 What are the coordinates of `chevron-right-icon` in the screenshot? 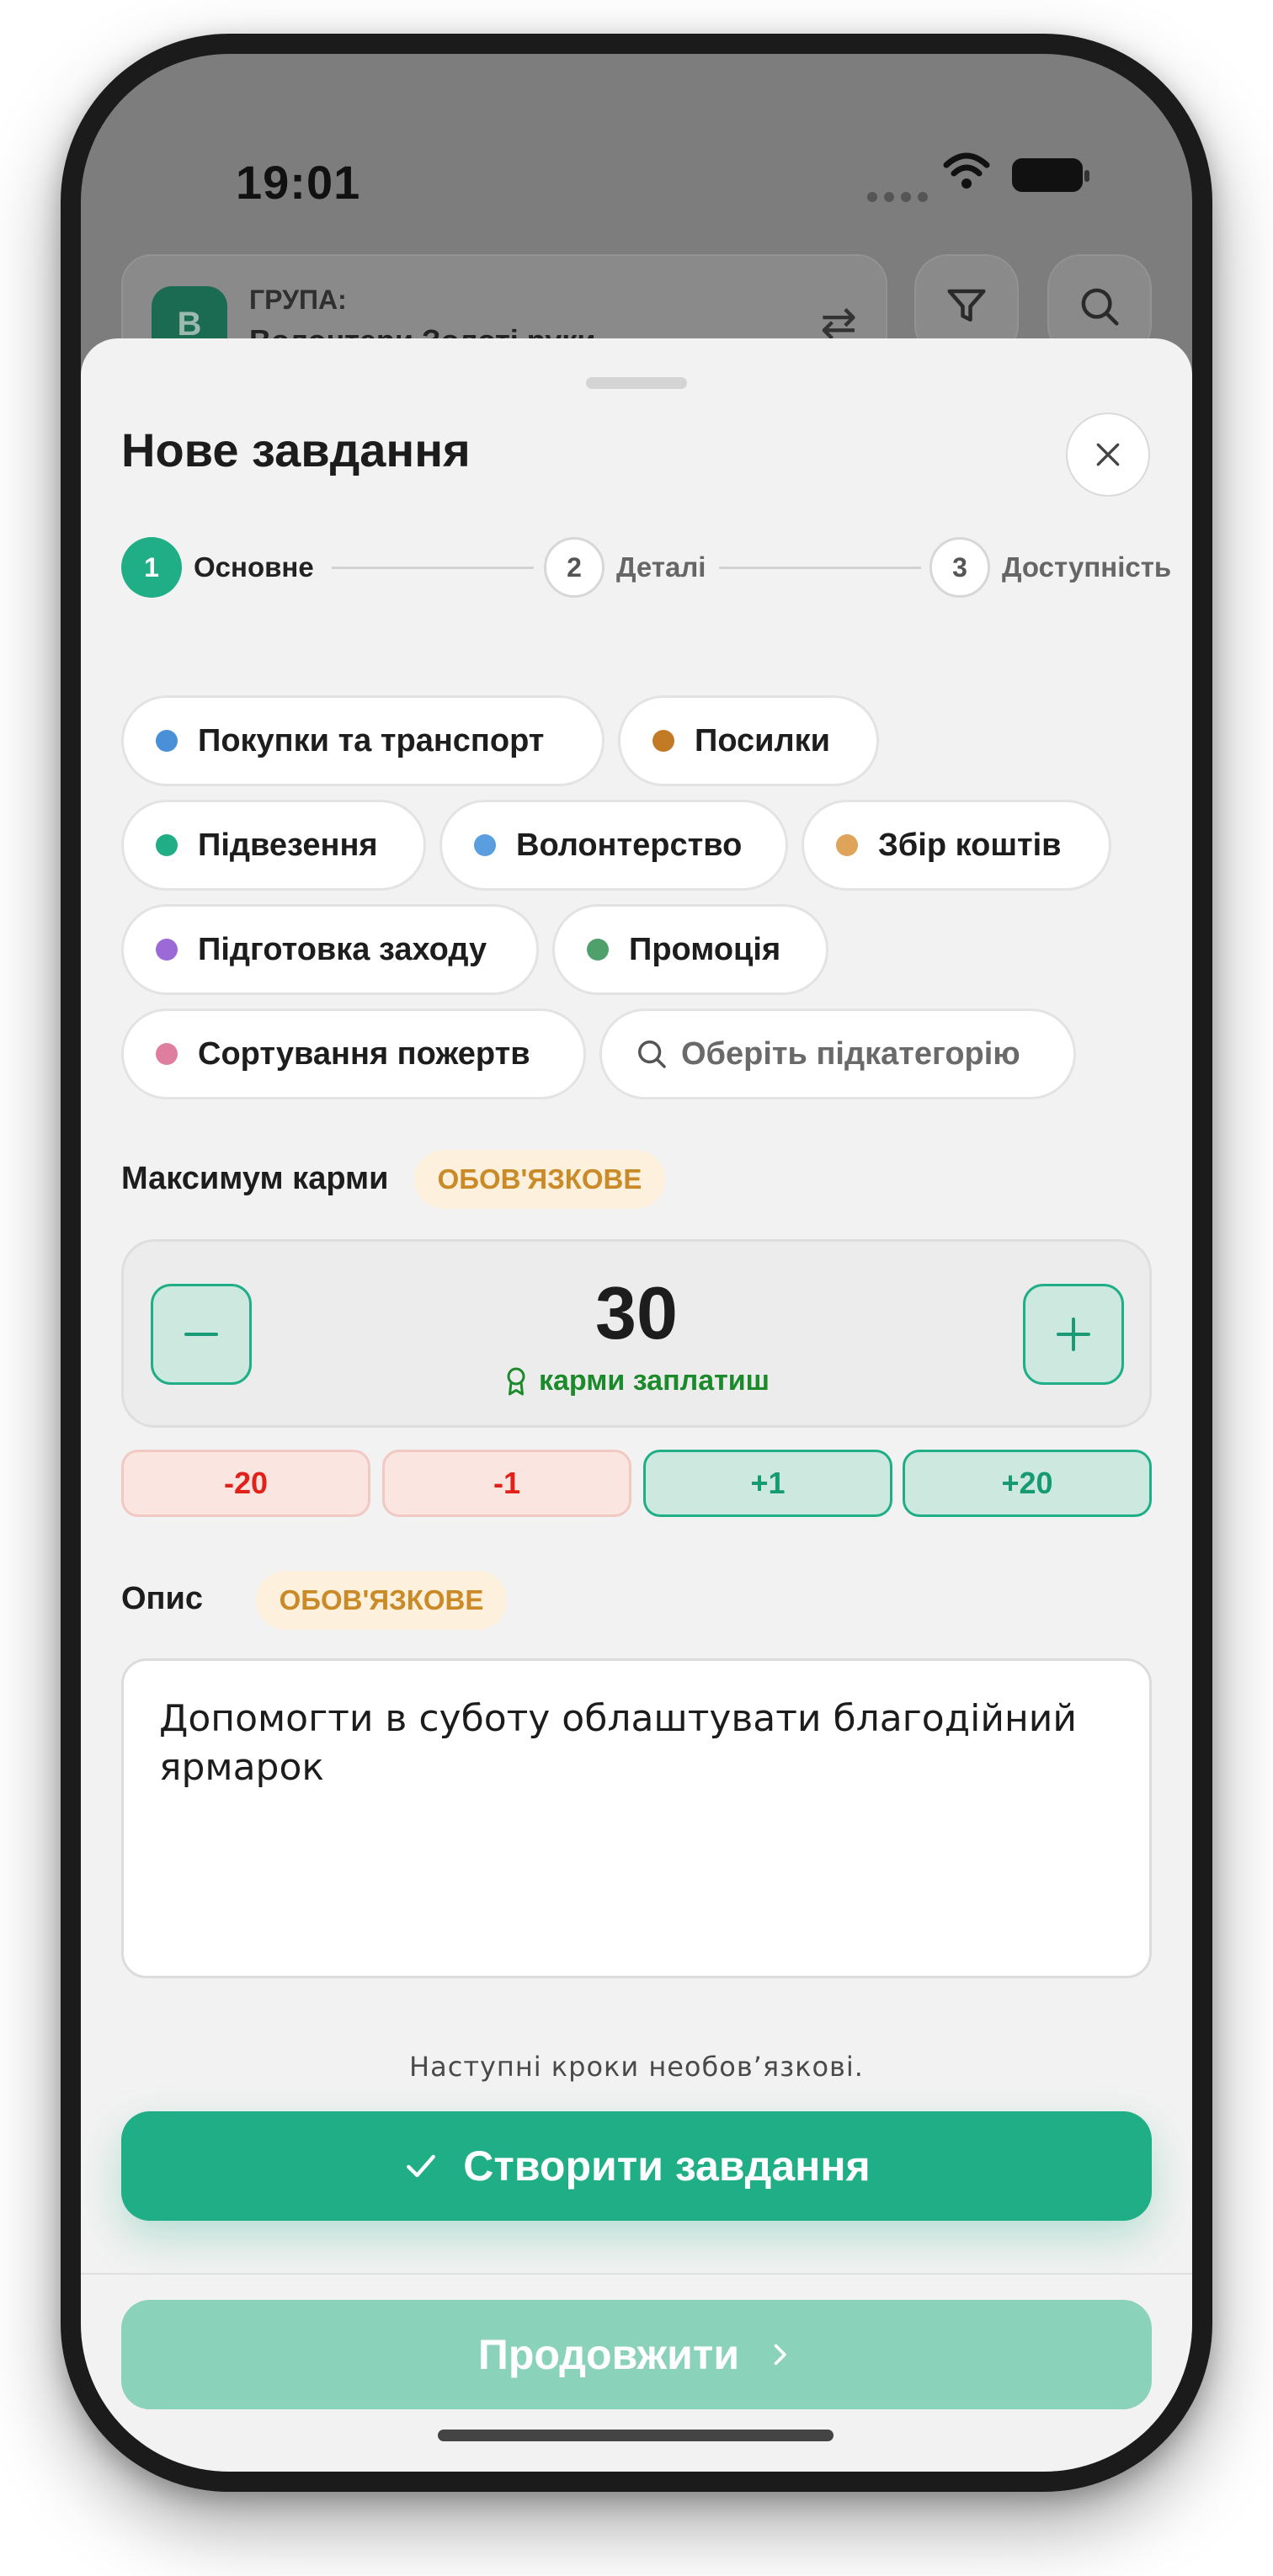 It's located at (780, 2355).